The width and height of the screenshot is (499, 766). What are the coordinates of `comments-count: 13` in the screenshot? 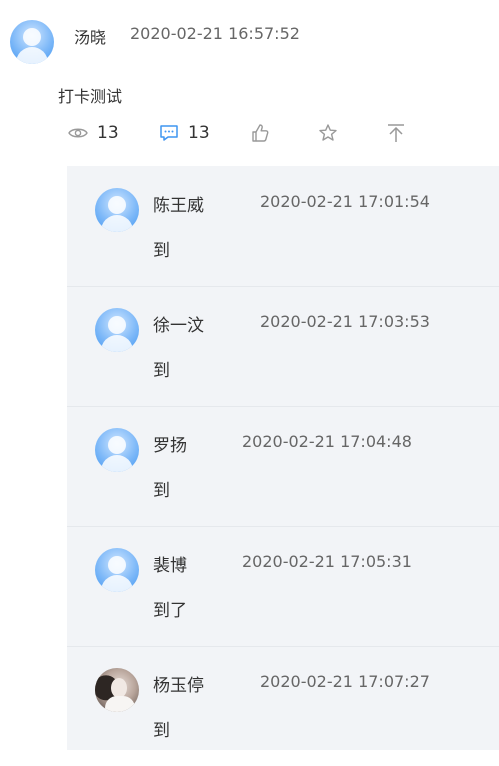 It's located at (199, 133).